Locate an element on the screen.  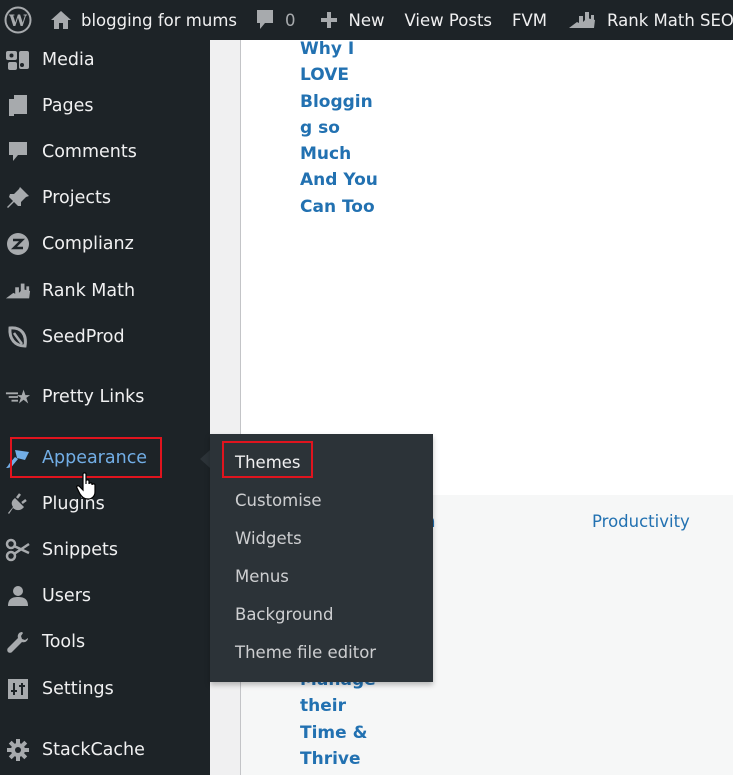
sidebar-item-label: Rank Math is located at coordinates (89, 291).